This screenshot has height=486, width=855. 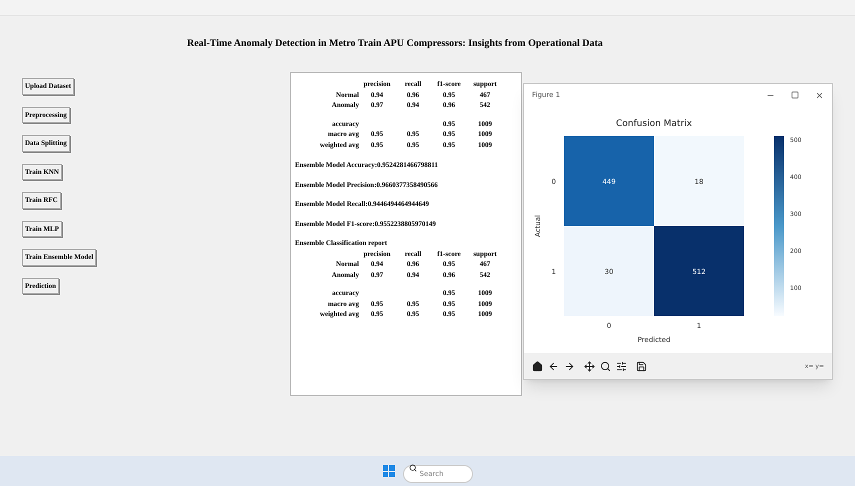 What do you see at coordinates (395, 44) in the screenshot?
I see `app-title: Real-Time Anomaly Detection in Metro Train APU Compressors: Insights from Operational Data` at bounding box center [395, 44].